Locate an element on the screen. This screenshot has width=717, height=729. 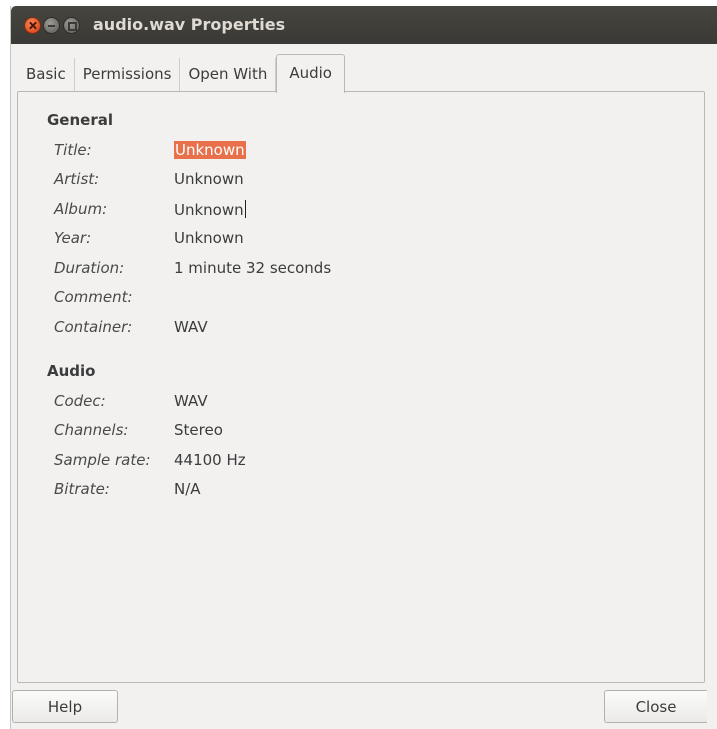
comment-label: Comment: is located at coordinates (93, 297).